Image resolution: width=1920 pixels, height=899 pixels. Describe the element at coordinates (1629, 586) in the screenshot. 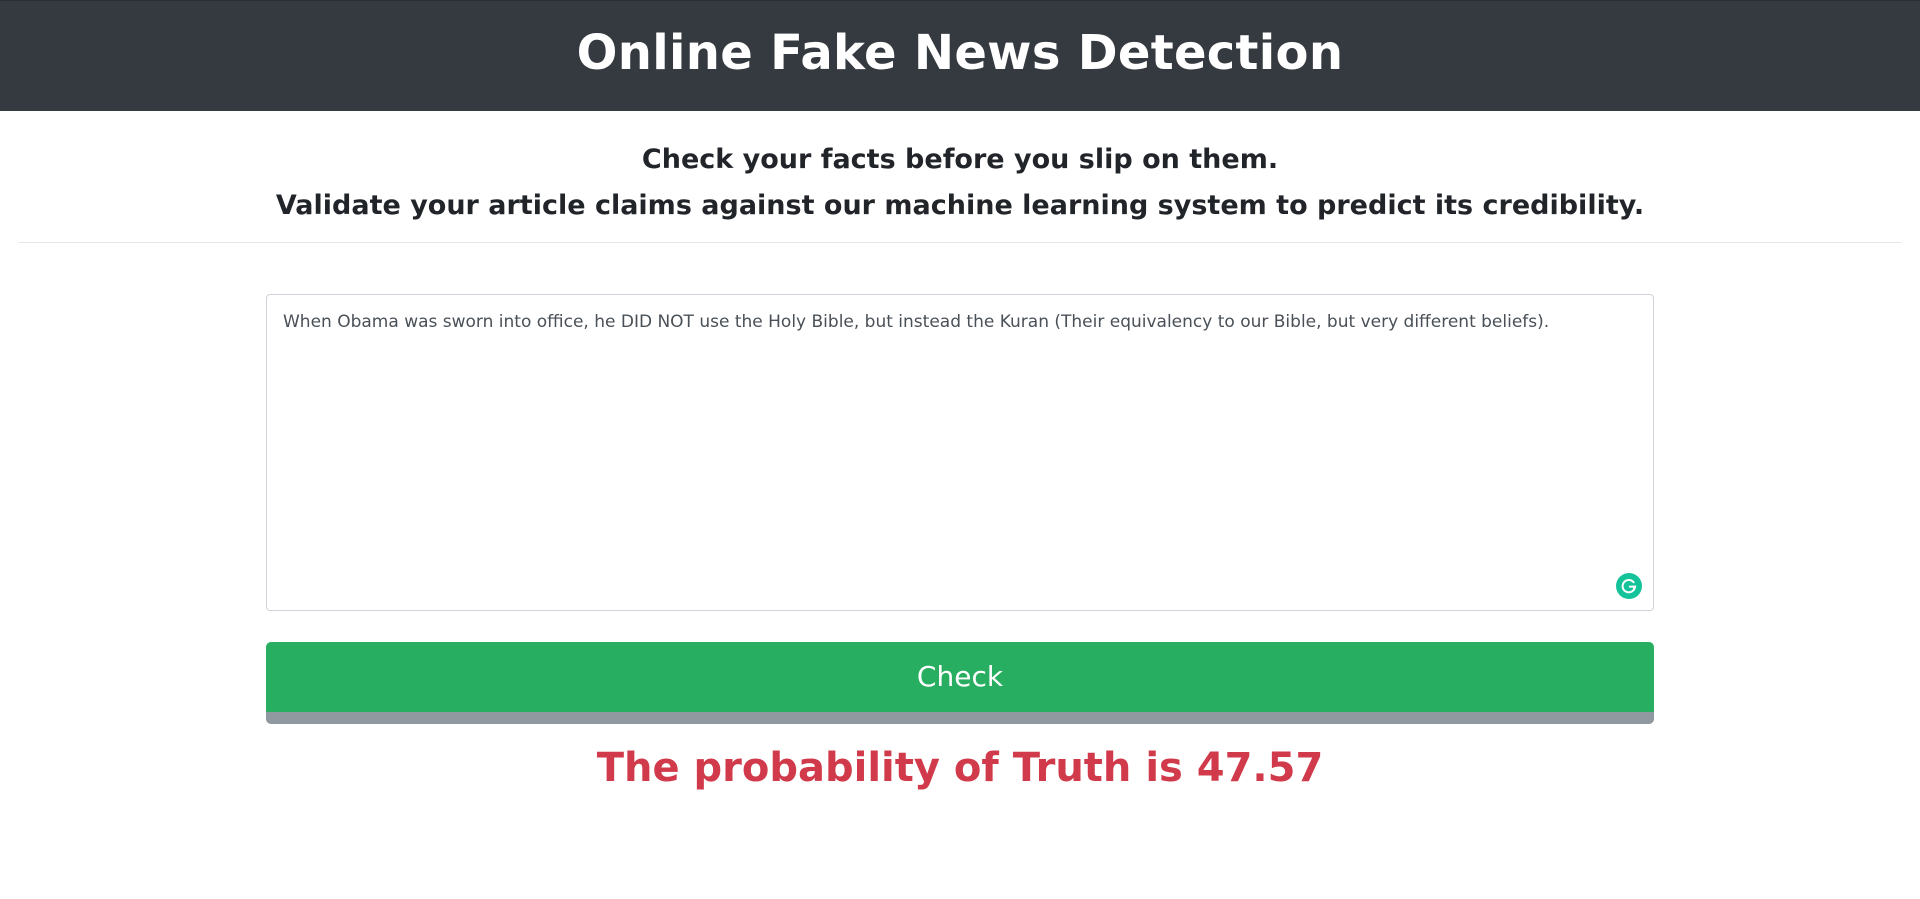

I see `grammarly-icon` at that location.